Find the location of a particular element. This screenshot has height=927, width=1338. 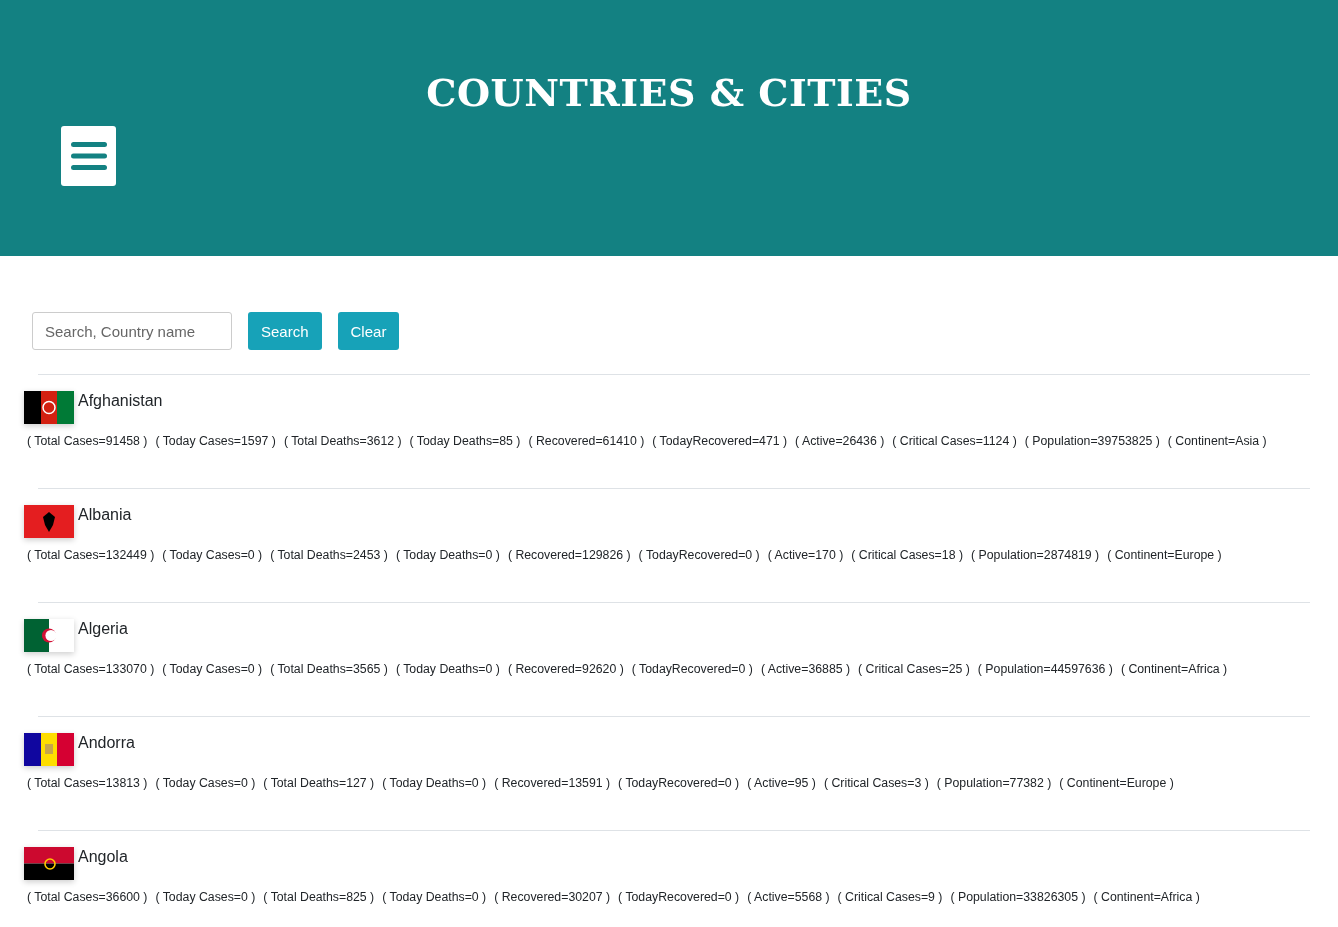

stat-text: ( Population=44597636 ) is located at coordinates (1045, 669).